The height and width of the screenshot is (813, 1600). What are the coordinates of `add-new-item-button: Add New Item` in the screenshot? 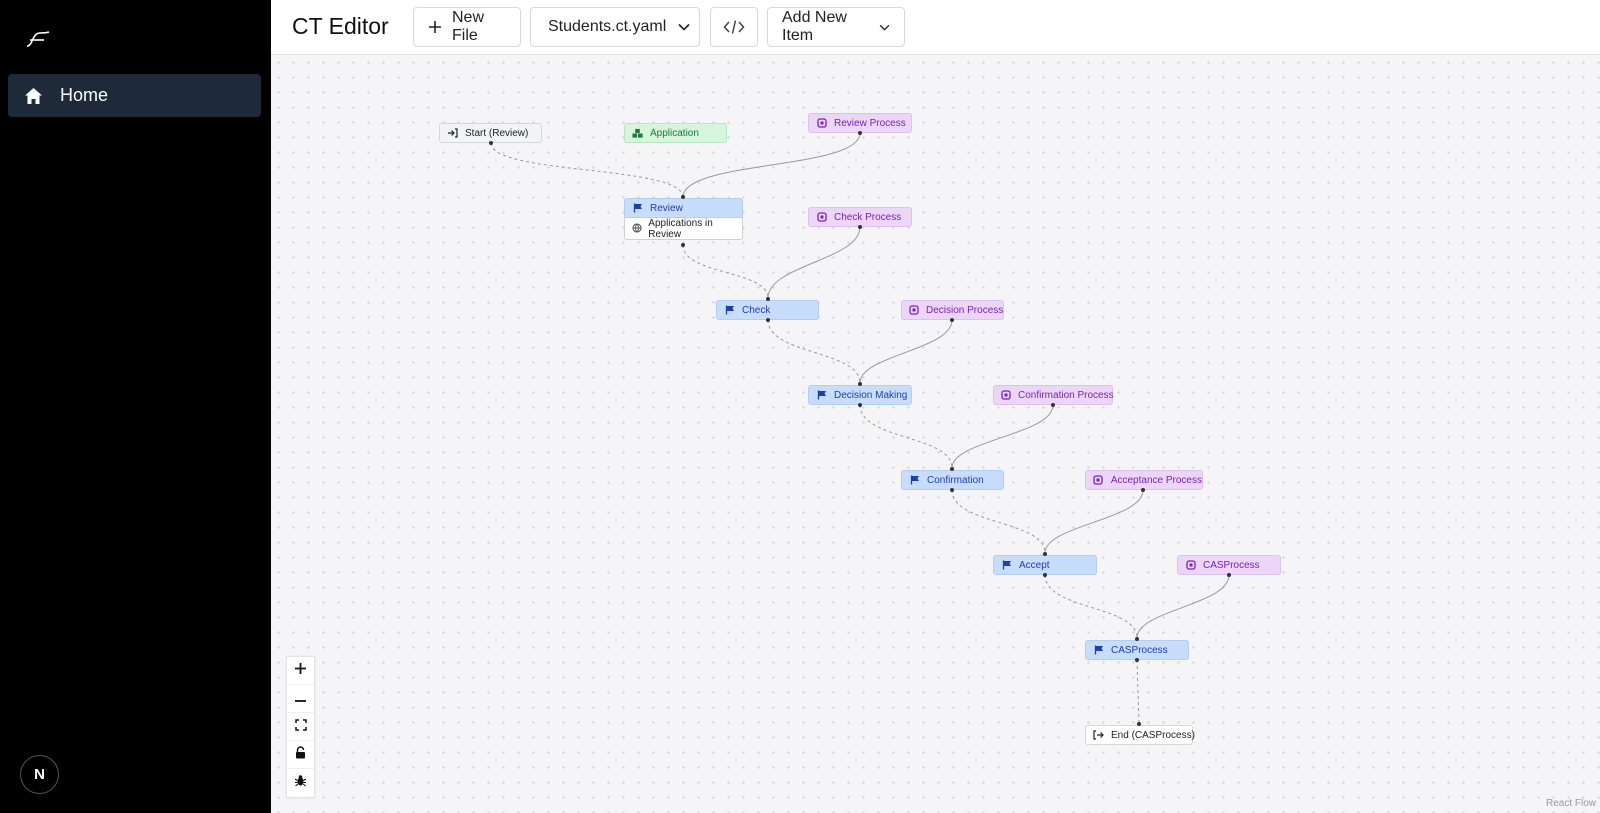 It's located at (836, 27).